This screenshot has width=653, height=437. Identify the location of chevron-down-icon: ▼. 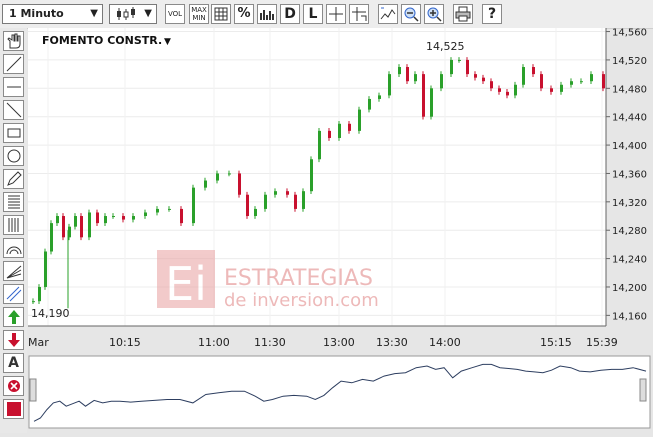
(94, 13).